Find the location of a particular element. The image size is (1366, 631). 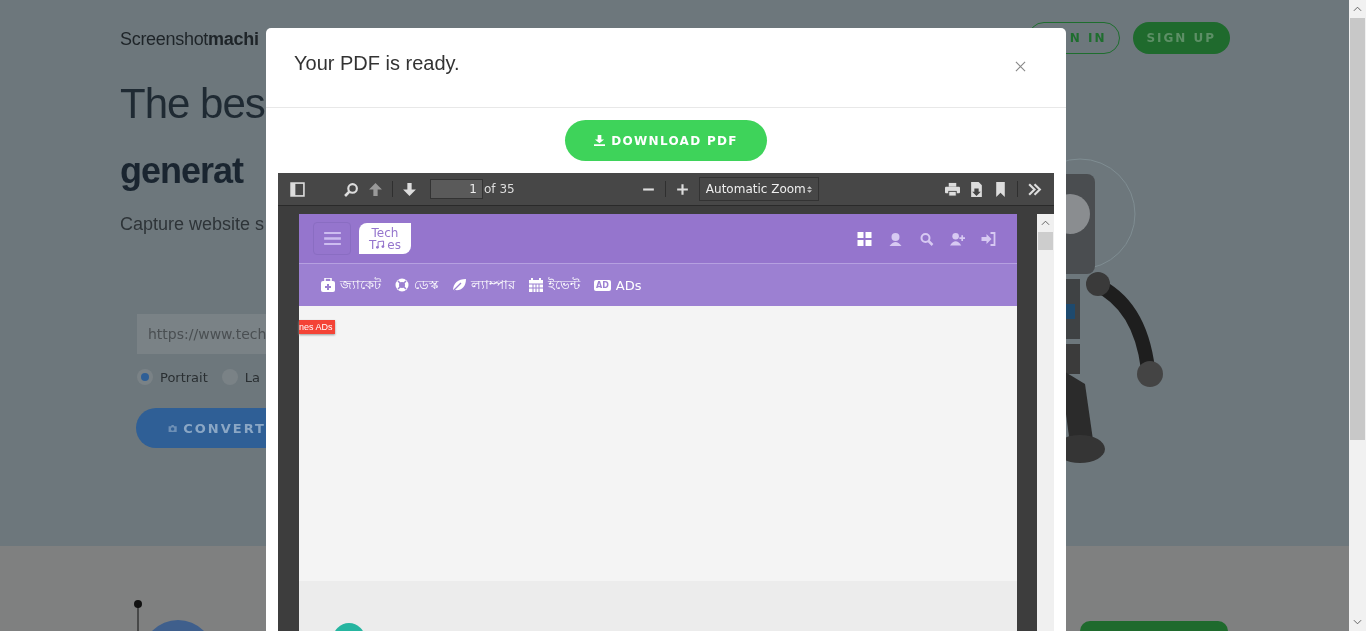

arrow-up-icon is located at coordinates (375, 189).